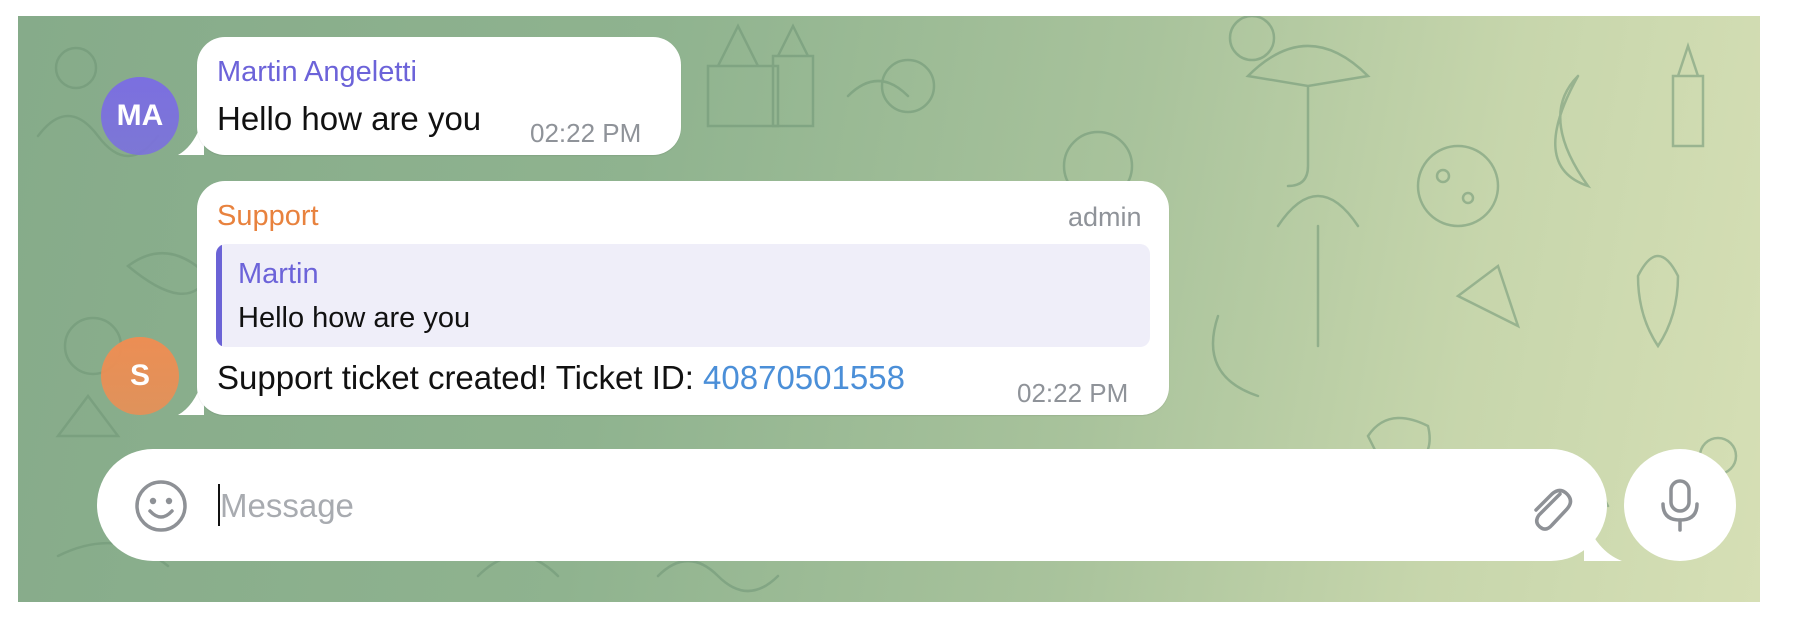  What do you see at coordinates (683, 295) in the screenshot?
I see `reply-quote: Martin Hello how are you` at bounding box center [683, 295].